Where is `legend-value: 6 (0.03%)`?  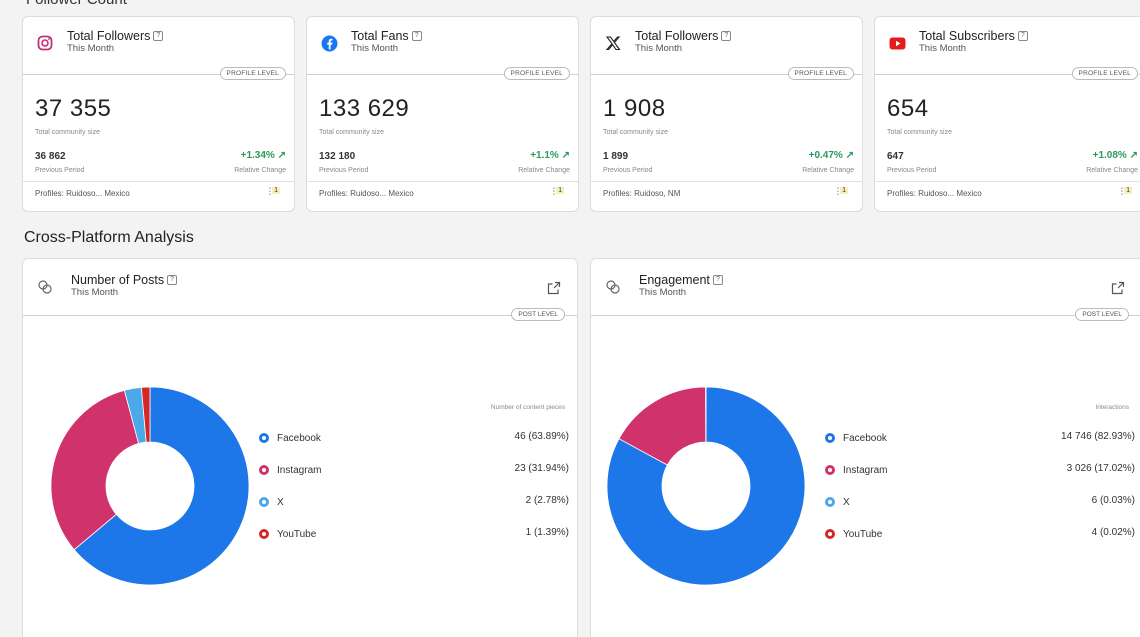
legend-value: 6 (0.03%) is located at coordinates (1113, 500).